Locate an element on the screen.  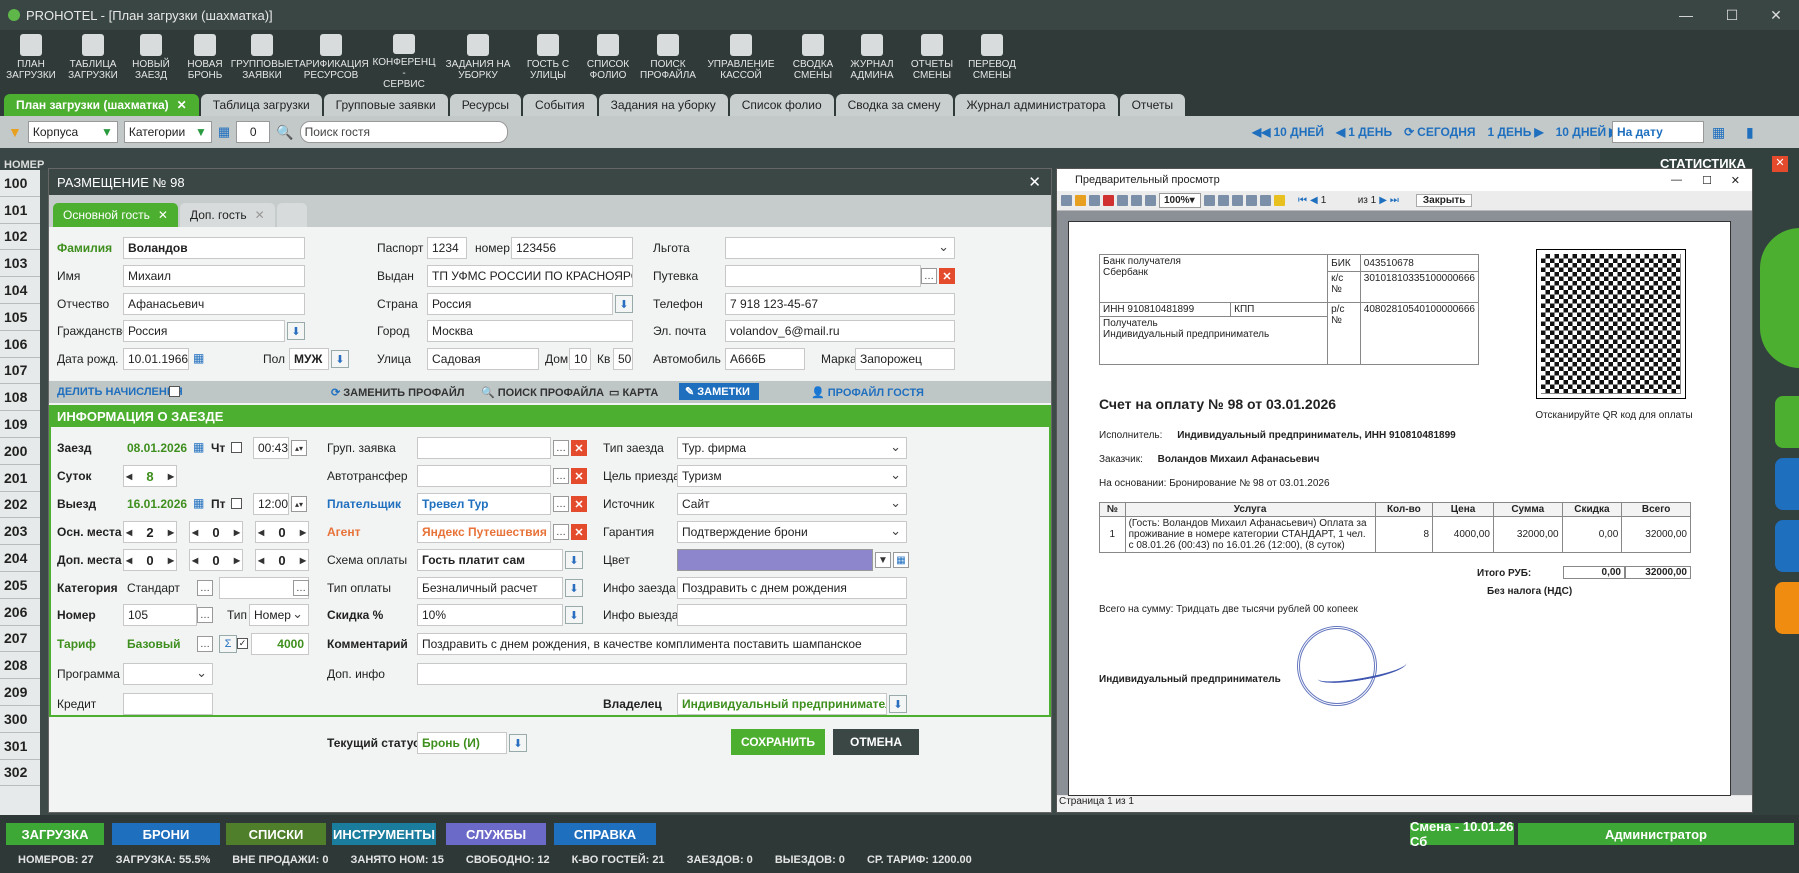
split-charges-checkbox is located at coordinates (174, 391).